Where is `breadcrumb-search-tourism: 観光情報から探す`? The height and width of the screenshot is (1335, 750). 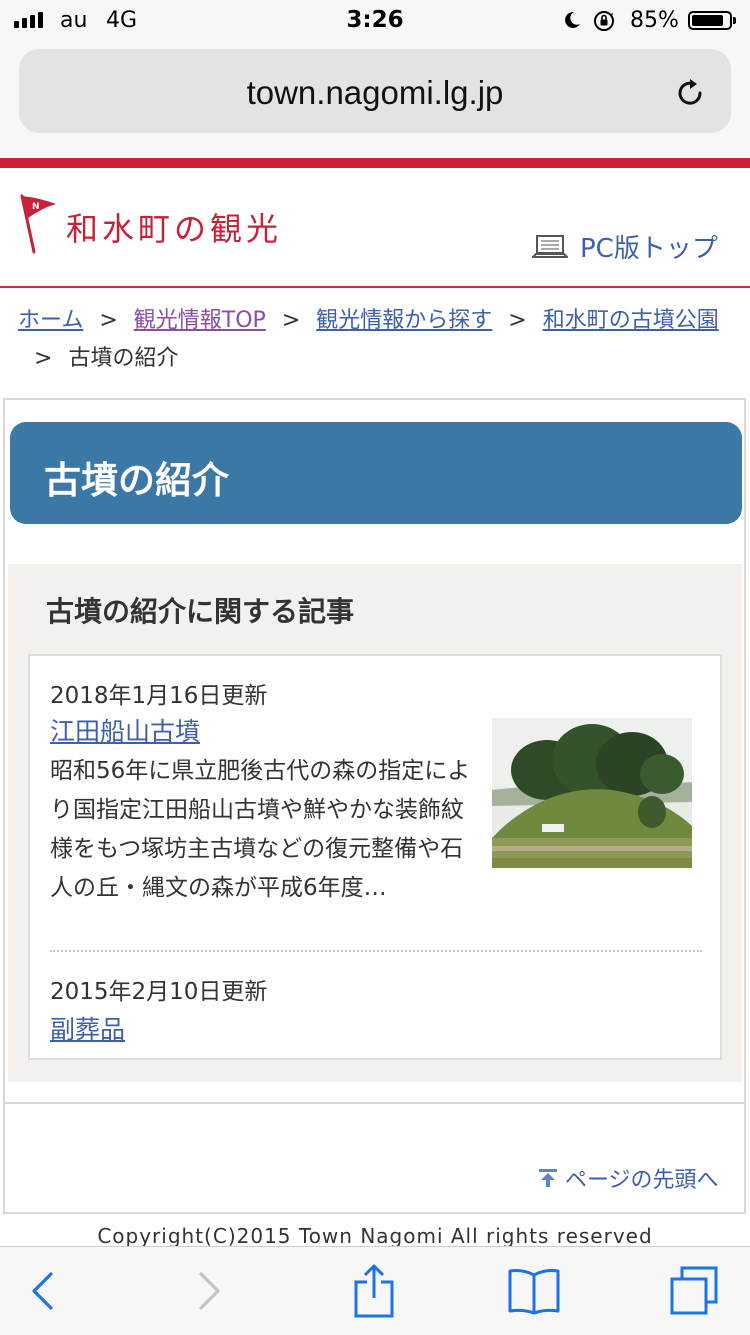 breadcrumb-search-tourism: 観光情報から探す is located at coordinates (404, 320).